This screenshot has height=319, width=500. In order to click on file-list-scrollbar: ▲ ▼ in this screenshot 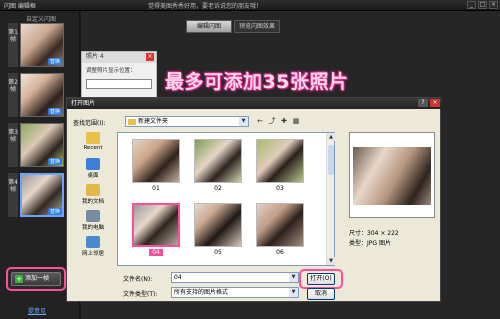, I will do `click(330, 199)`.